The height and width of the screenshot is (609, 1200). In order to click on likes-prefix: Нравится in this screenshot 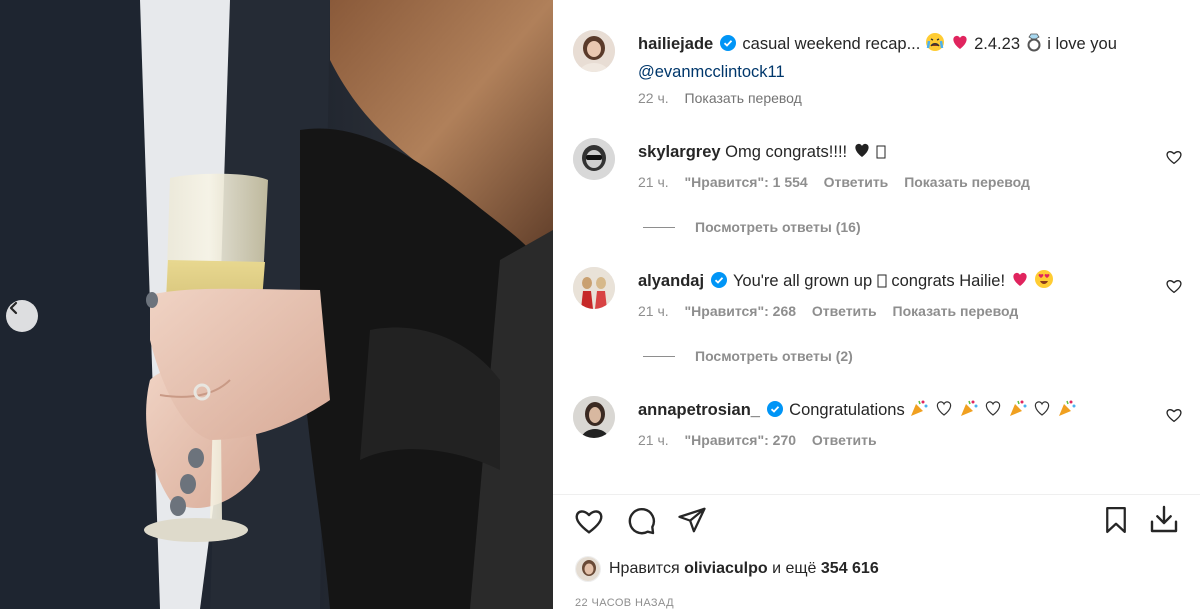, I will do `click(644, 568)`.